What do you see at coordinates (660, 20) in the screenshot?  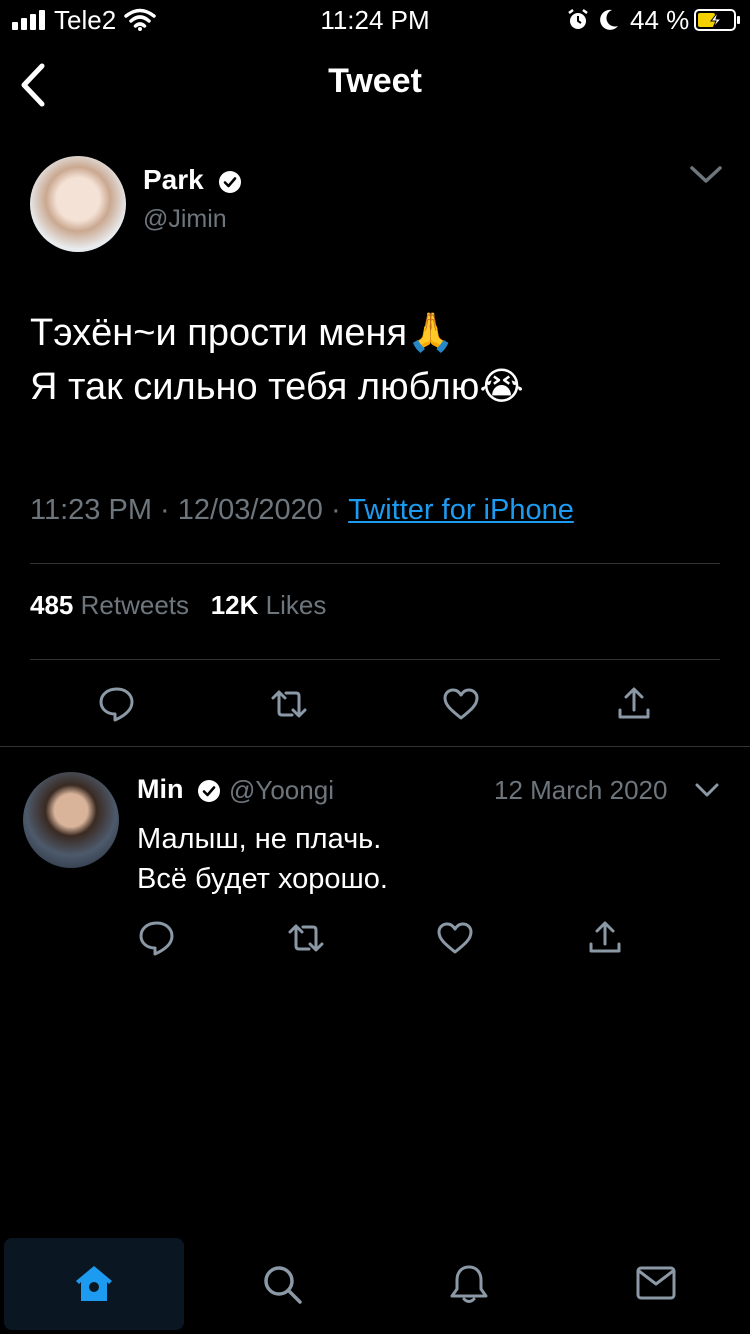 I see `battery-percent: 44 %` at bounding box center [660, 20].